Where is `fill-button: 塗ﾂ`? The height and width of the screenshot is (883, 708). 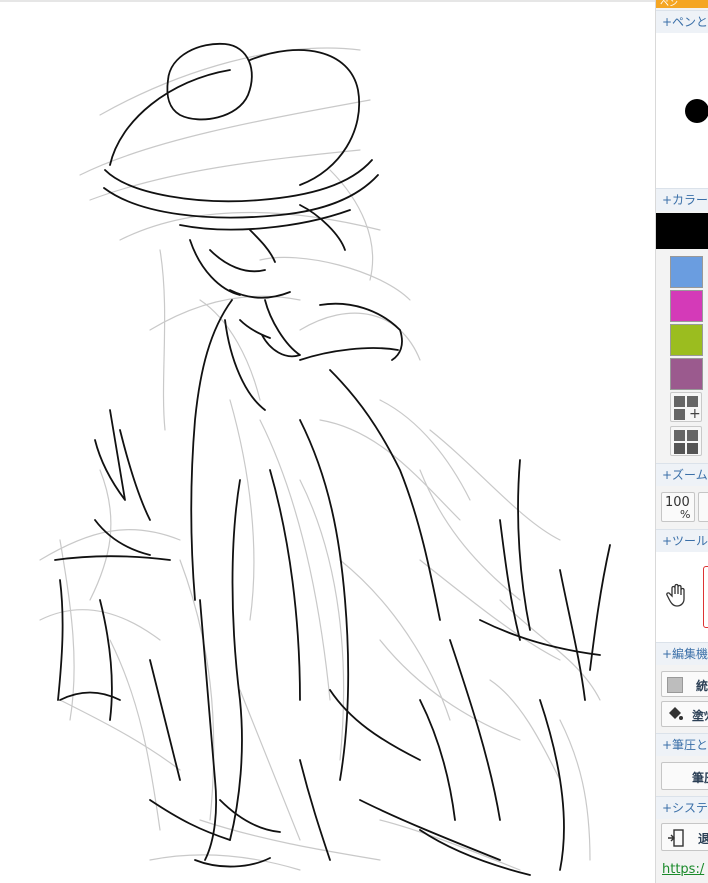
fill-button: 塗ﾂ is located at coordinates (684, 714).